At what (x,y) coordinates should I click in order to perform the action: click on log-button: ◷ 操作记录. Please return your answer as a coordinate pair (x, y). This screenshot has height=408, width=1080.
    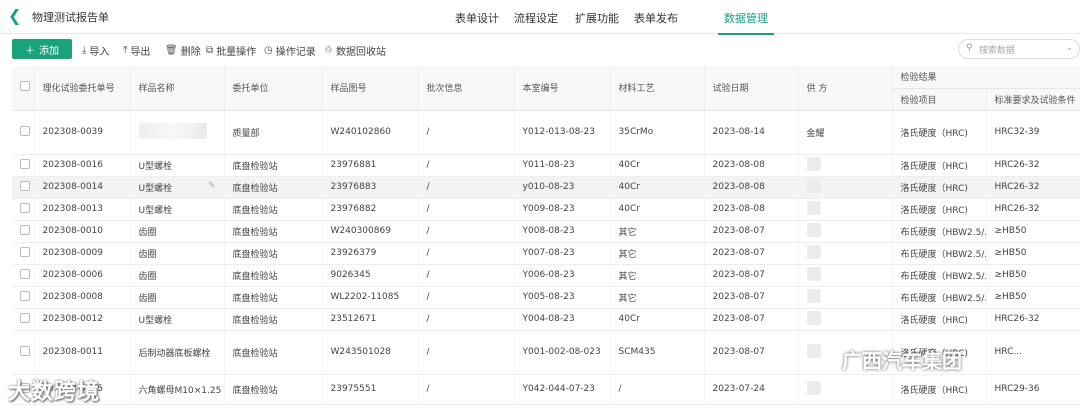
    Looking at the image, I should click on (290, 50).